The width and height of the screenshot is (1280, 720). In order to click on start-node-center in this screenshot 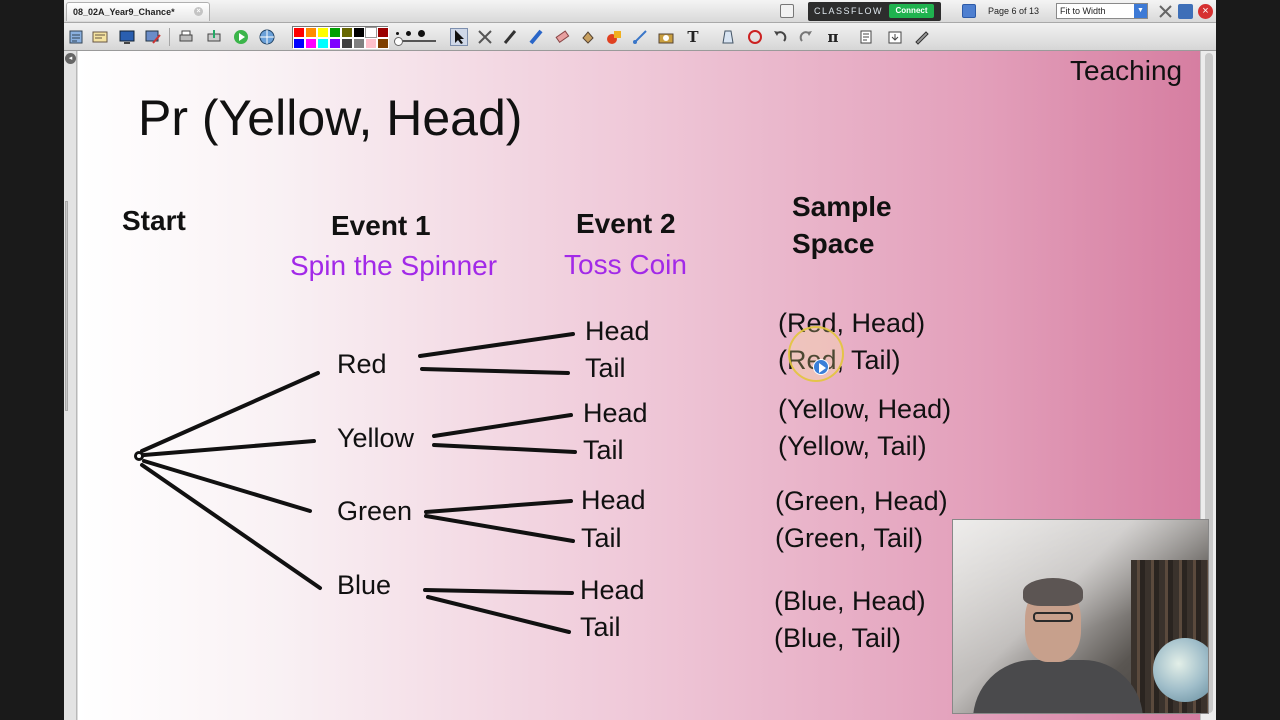, I will do `click(139, 456)`.